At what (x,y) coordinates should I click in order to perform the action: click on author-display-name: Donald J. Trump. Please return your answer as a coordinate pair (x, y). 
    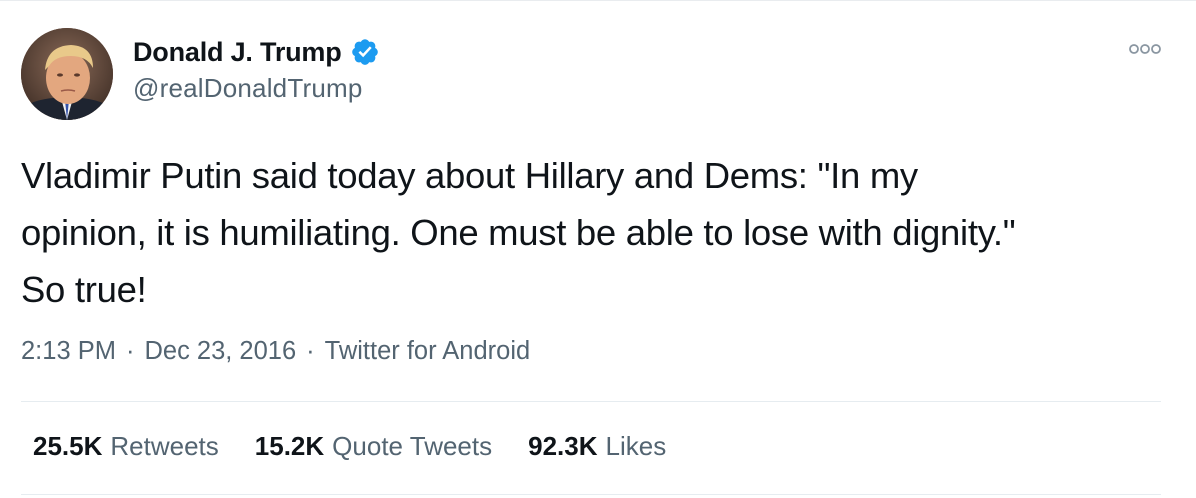
    Looking at the image, I should click on (237, 52).